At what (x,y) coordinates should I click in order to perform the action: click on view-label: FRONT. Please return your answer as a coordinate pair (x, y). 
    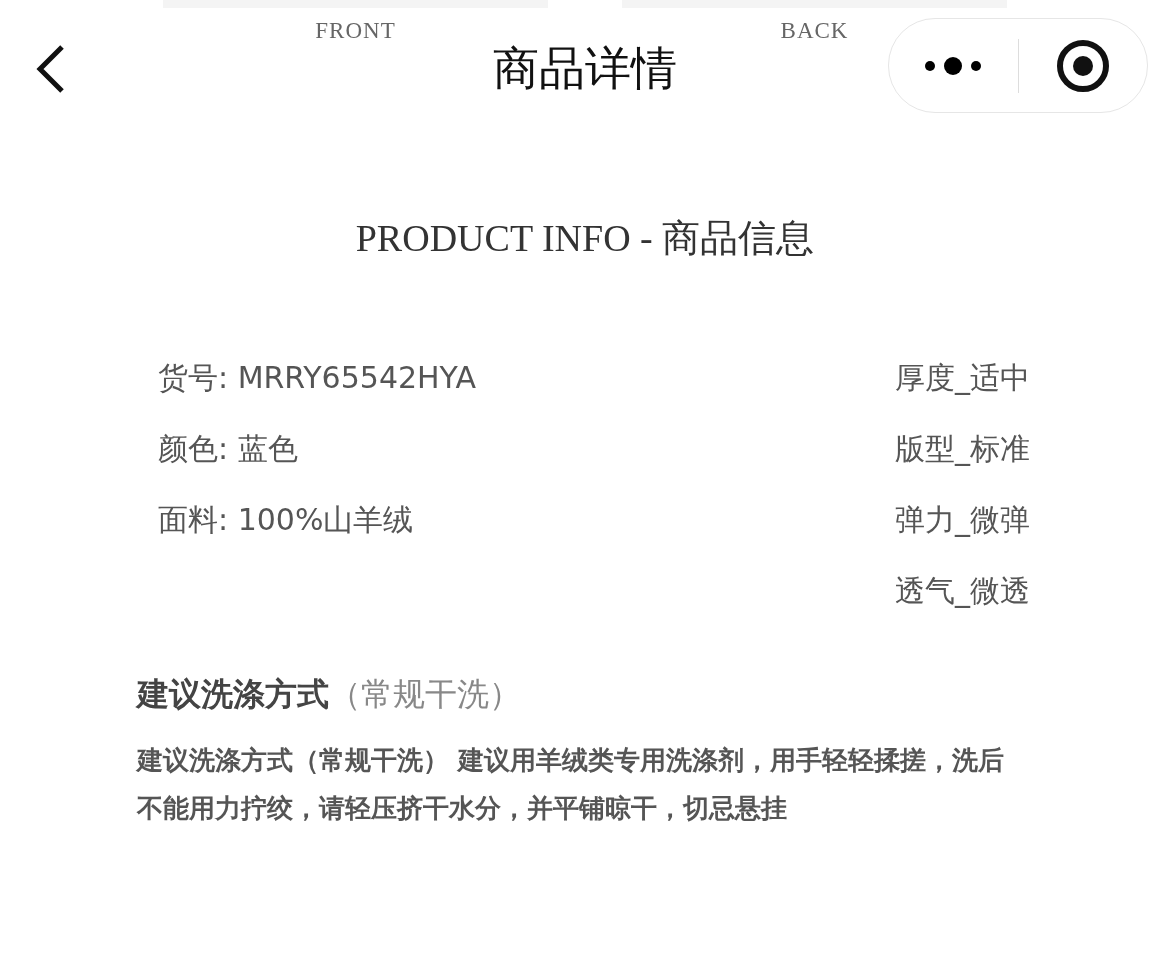
    Looking at the image, I should click on (355, 31).